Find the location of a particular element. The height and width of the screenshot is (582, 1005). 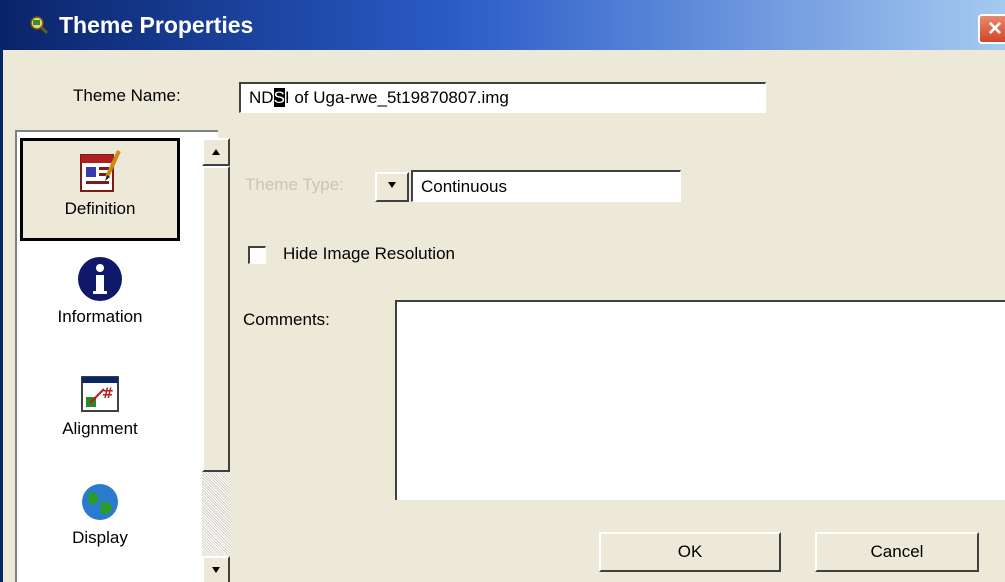

scroll-up-button is located at coordinates (216, 152).